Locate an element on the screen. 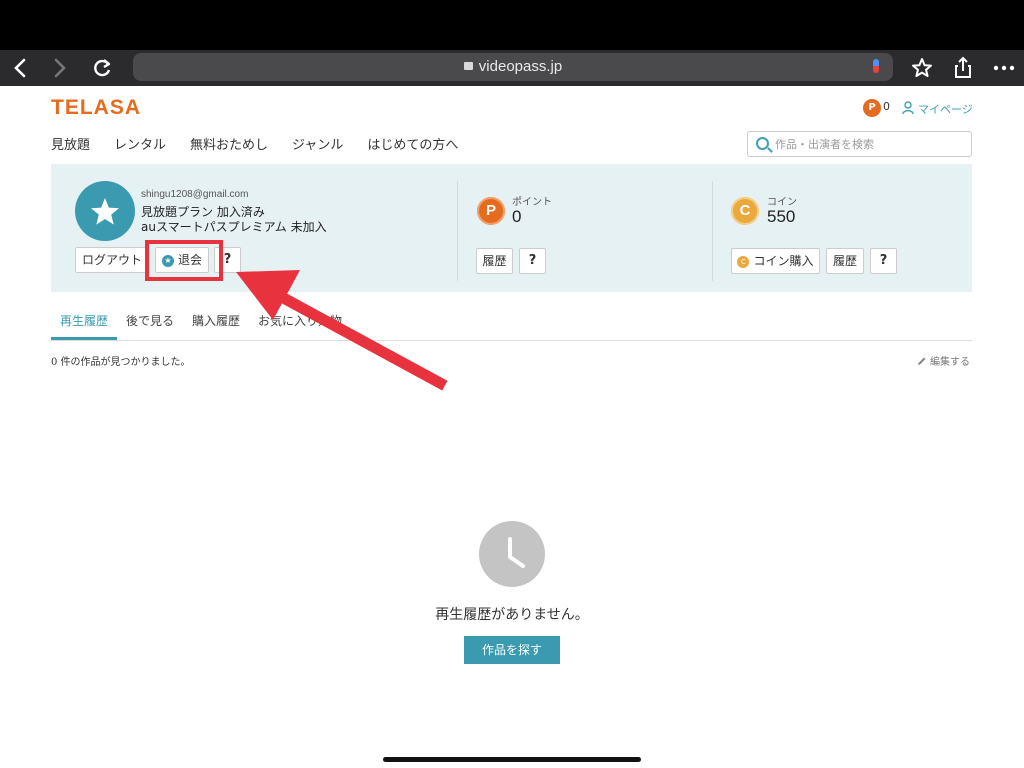 Image resolution: width=1024 pixels, height=768 pixels. person-icon is located at coordinates (908, 108).